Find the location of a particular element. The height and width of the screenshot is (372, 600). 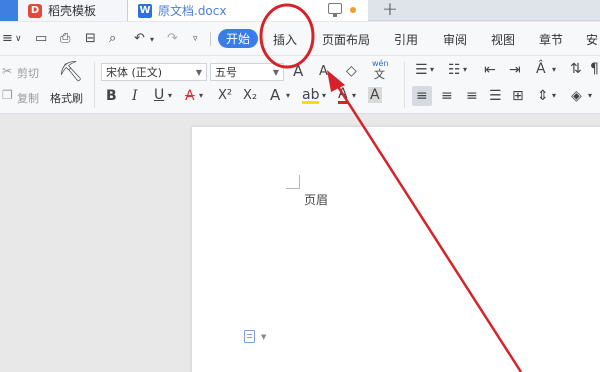

new-tab-button: + is located at coordinates (390, 10).